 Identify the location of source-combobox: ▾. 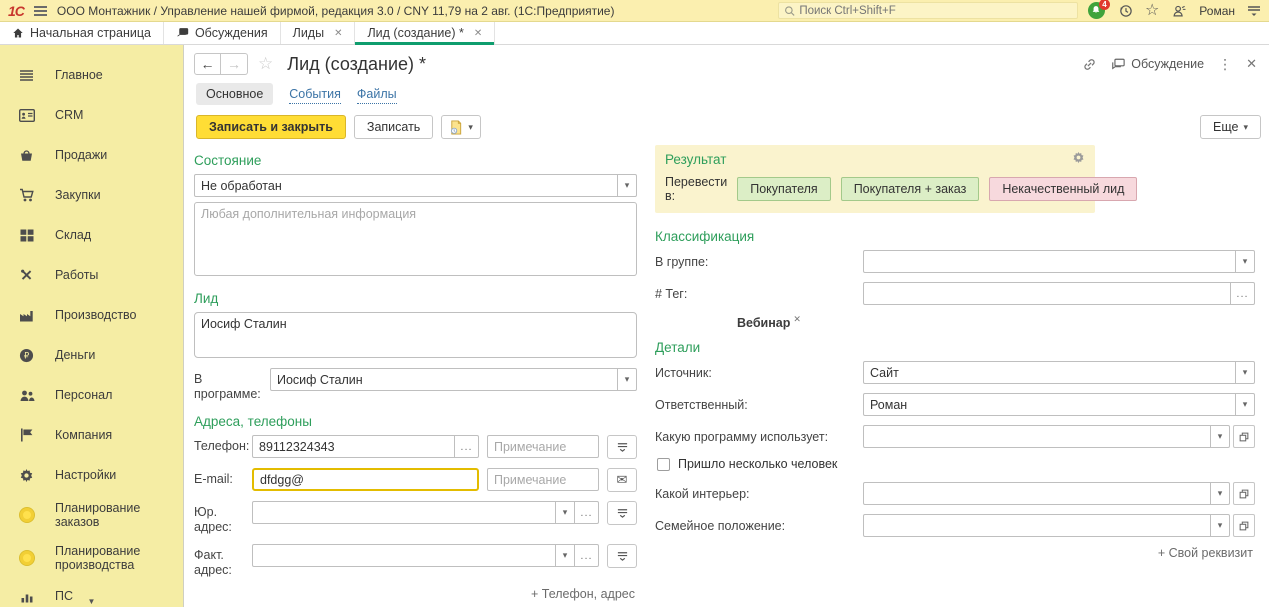
(1059, 373).